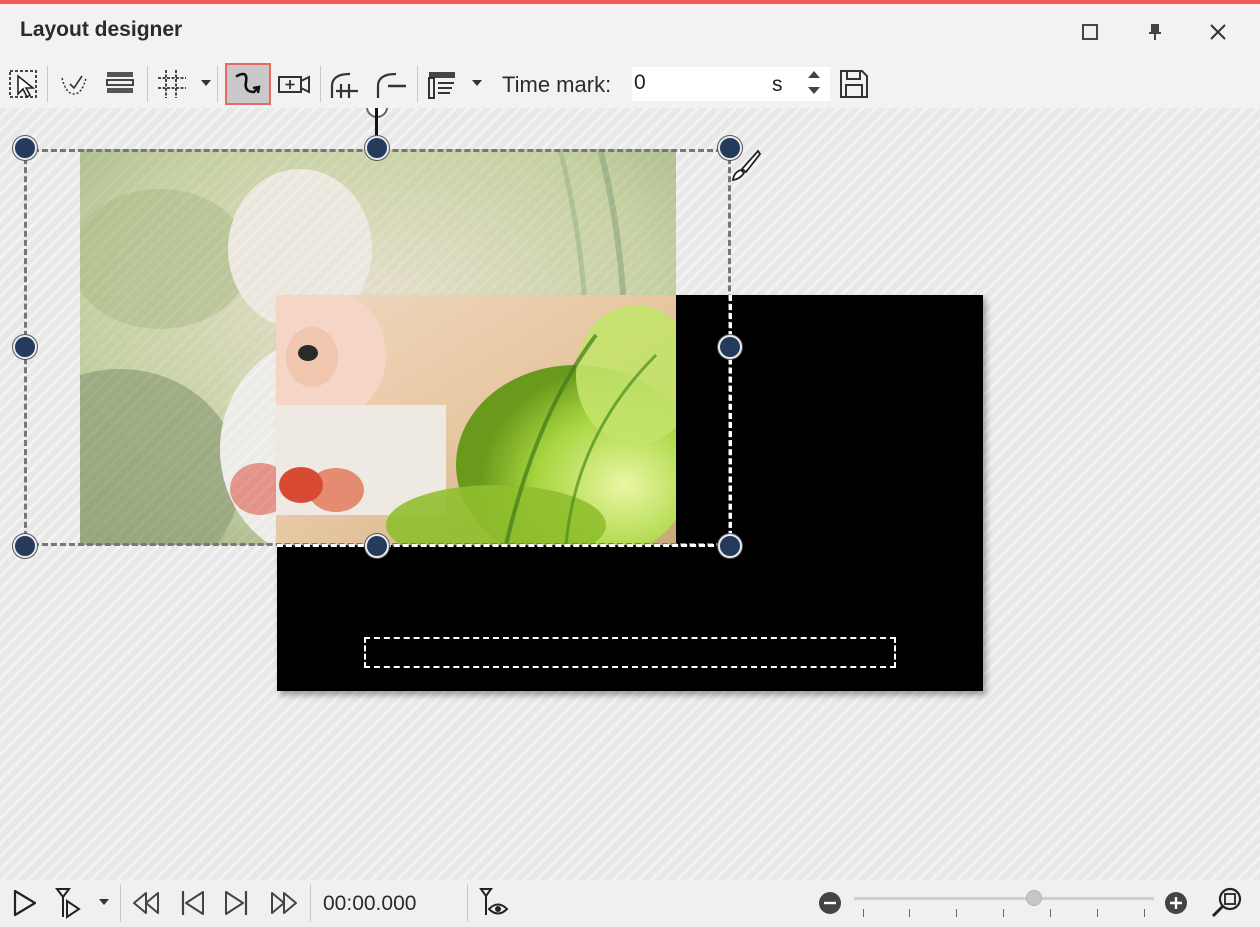  I want to click on fast-forward-button, so click(284, 903).